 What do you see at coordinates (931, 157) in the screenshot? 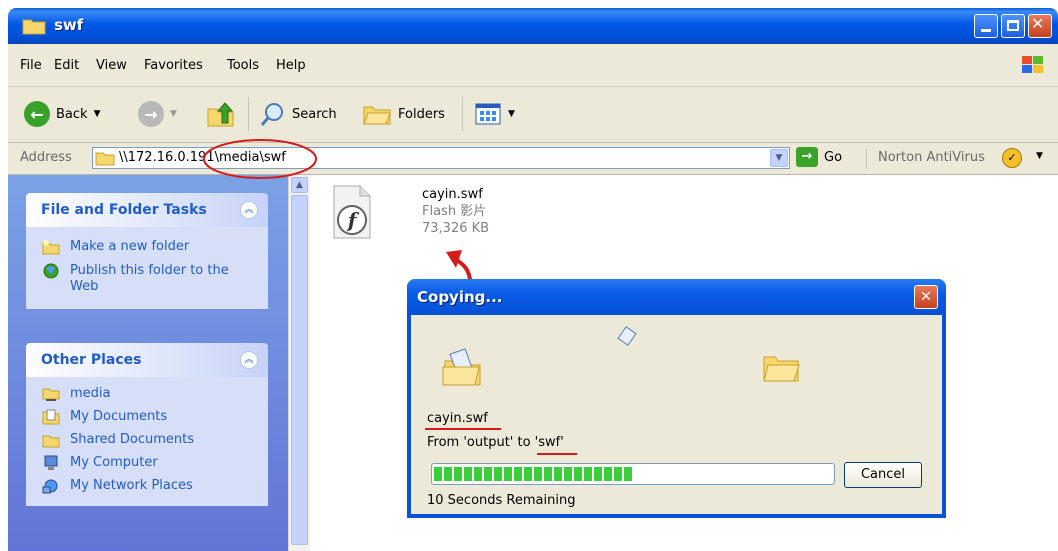
I see `norton-label: Norton AntiVirus` at bounding box center [931, 157].